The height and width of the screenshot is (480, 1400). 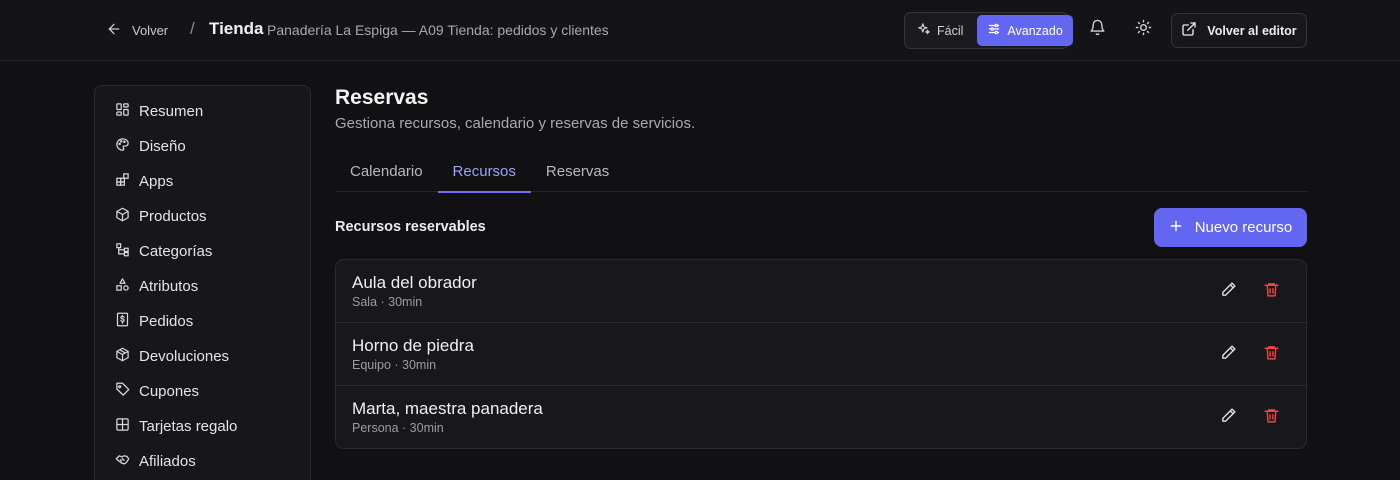 I want to click on resource-meta: Persona · 30min, so click(x=398, y=428).